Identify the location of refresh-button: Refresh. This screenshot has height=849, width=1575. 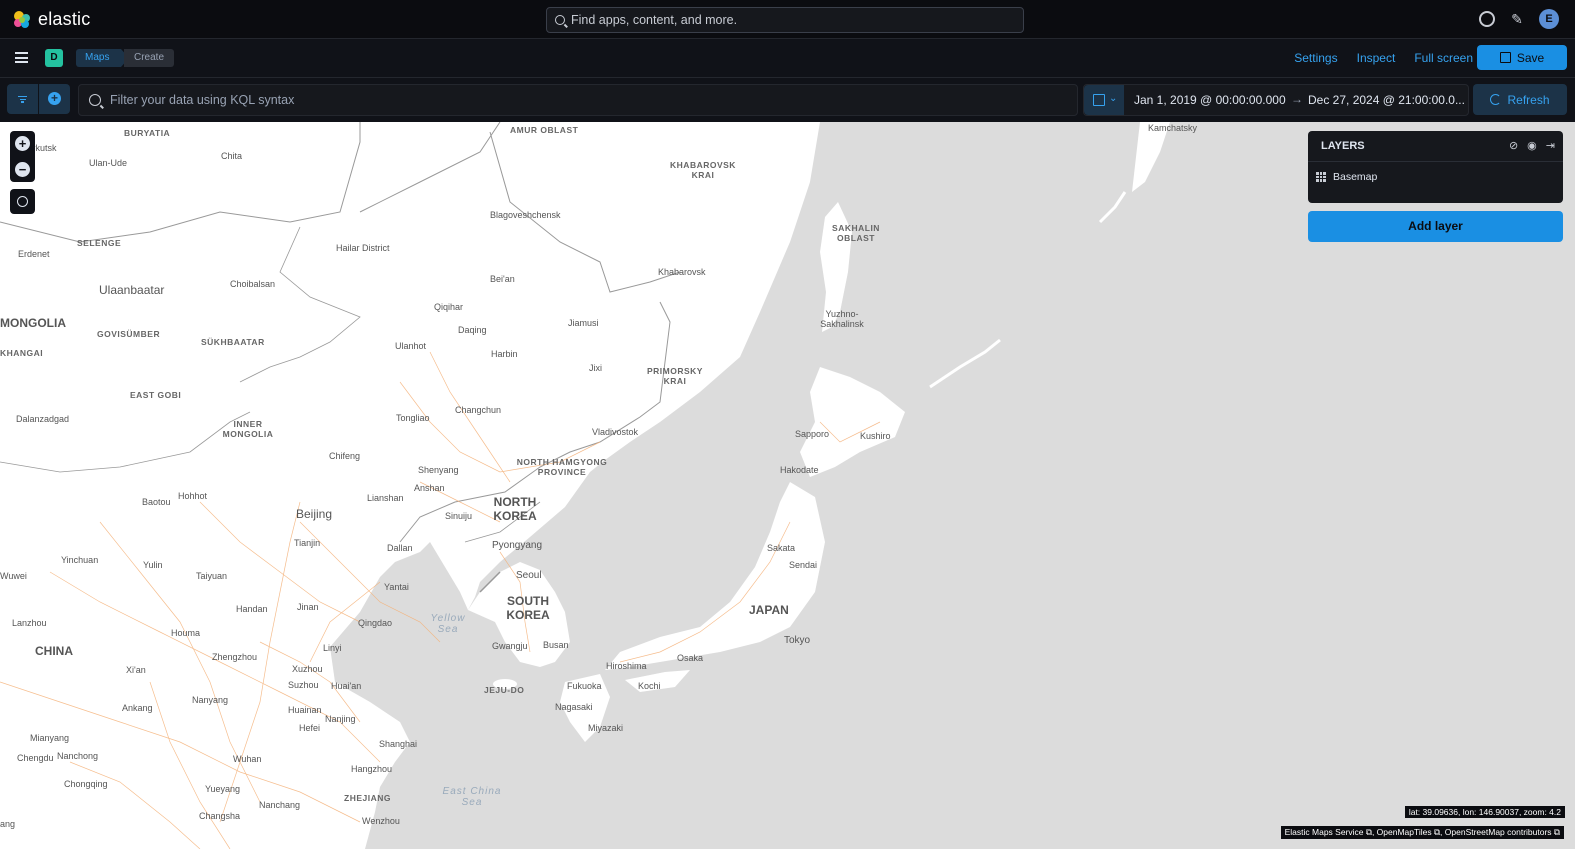
(1520, 99).